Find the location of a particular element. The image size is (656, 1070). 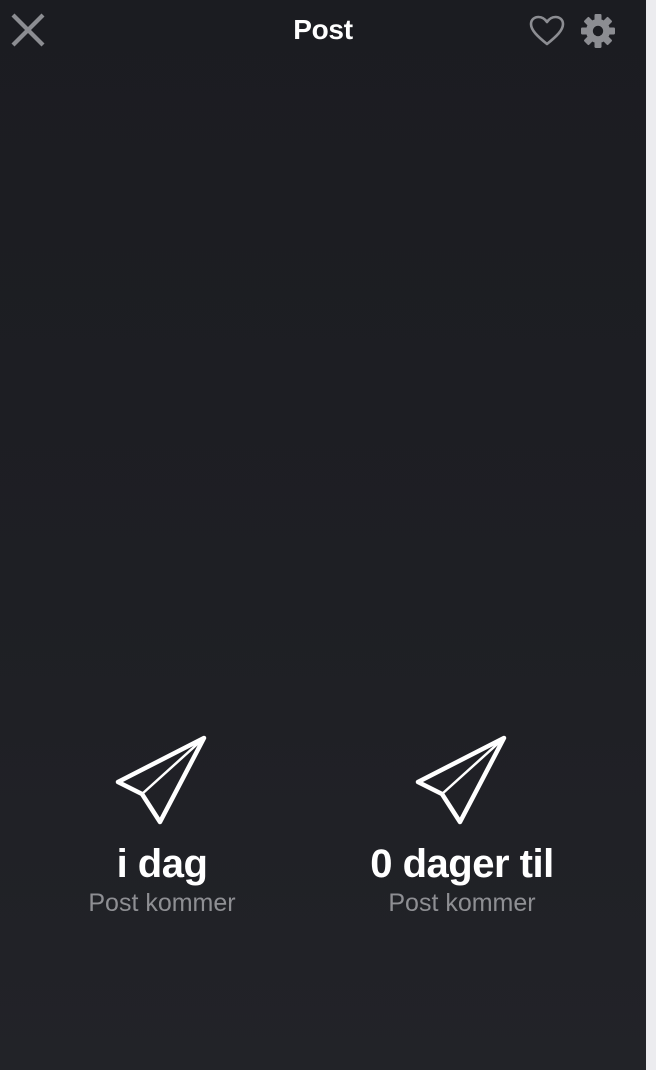

scrollbar-track is located at coordinates (651, 535).